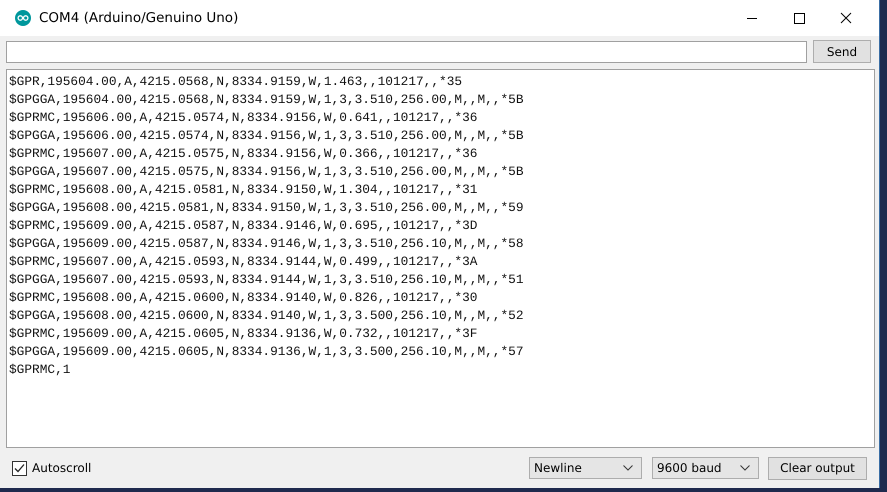 This screenshot has width=887, height=492. What do you see at coordinates (842, 51) in the screenshot?
I see `send-button: Send` at bounding box center [842, 51].